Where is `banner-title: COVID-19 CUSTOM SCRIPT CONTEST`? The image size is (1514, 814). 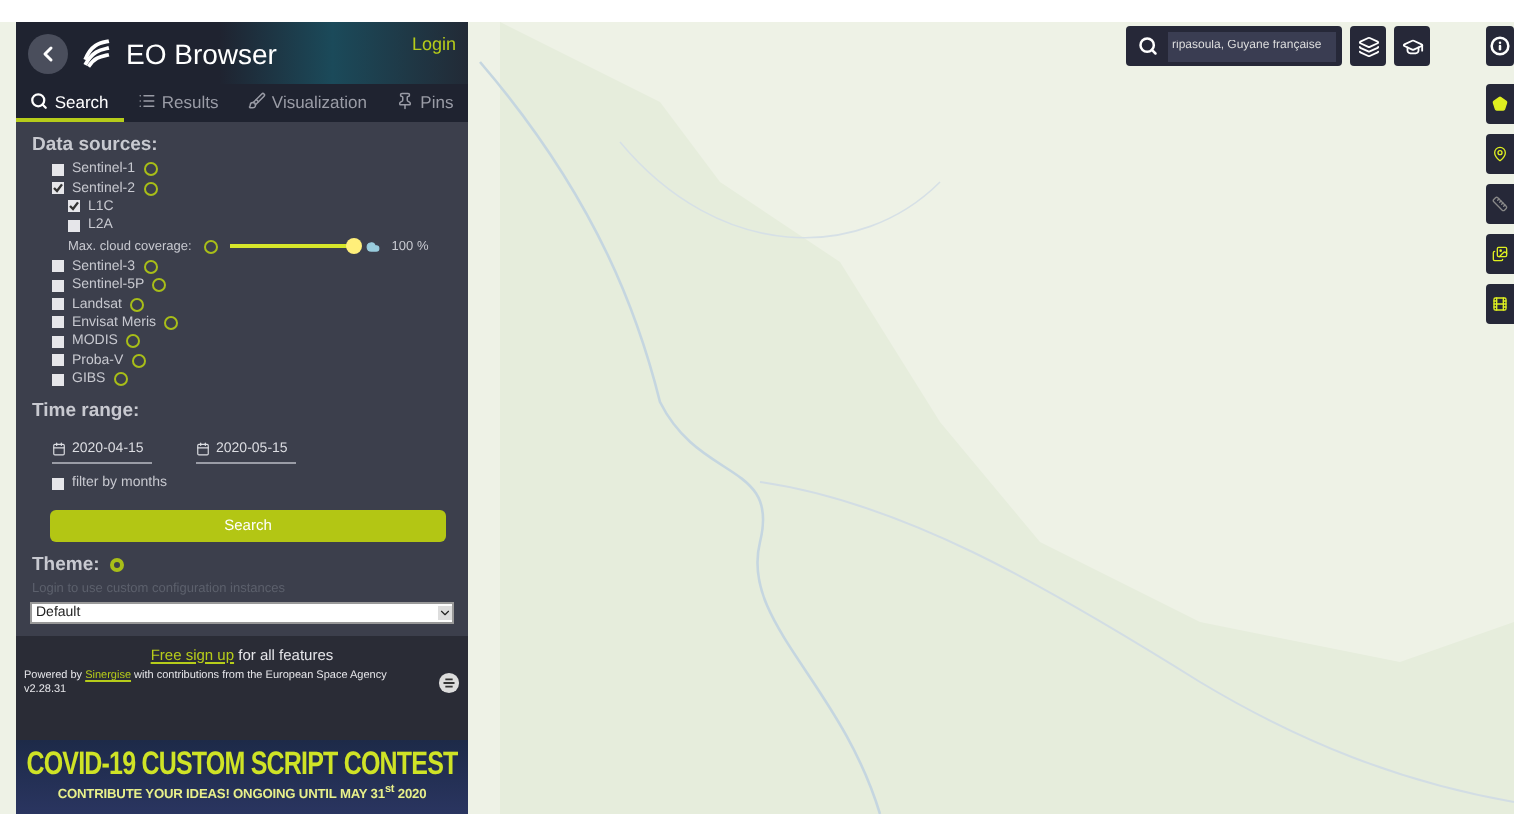
banner-title: COVID-19 CUSTOM SCRIPT CONTEST is located at coordinates (242, 765).